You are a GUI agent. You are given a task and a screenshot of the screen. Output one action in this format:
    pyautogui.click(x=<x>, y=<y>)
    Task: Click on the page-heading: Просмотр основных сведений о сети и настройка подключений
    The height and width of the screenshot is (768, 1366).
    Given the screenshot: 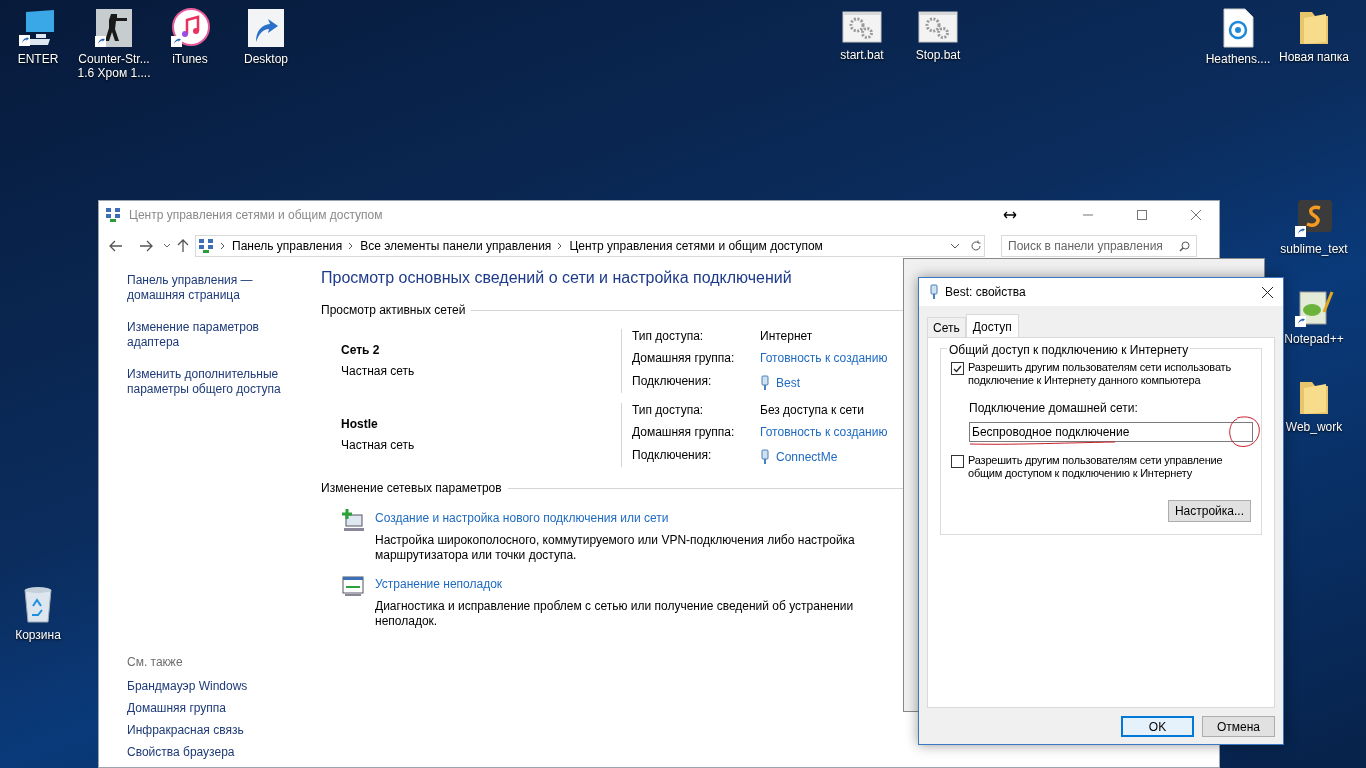 What is the action you would take?
    pyautogui.click(x=557, y=278)
    